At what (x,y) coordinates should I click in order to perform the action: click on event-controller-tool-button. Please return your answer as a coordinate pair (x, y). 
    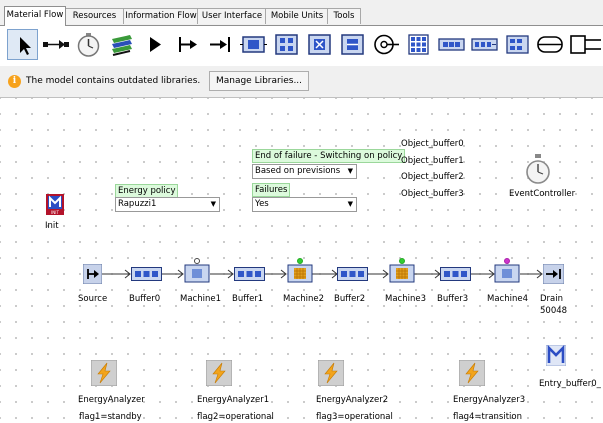
    Looking at the image, I should click on (88, 44).